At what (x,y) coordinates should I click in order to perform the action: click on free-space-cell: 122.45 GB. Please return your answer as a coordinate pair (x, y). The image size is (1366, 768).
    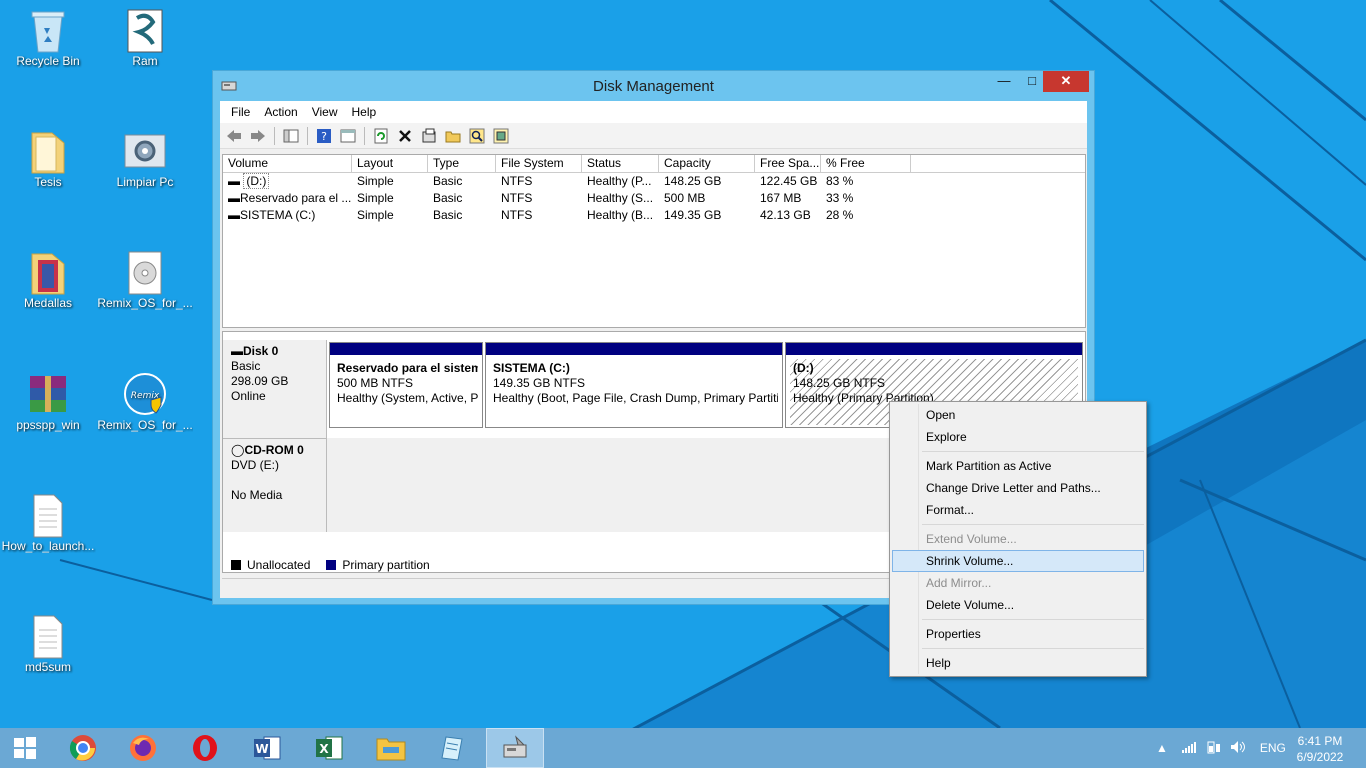
    Looking at the image, I should click on (789, 181).